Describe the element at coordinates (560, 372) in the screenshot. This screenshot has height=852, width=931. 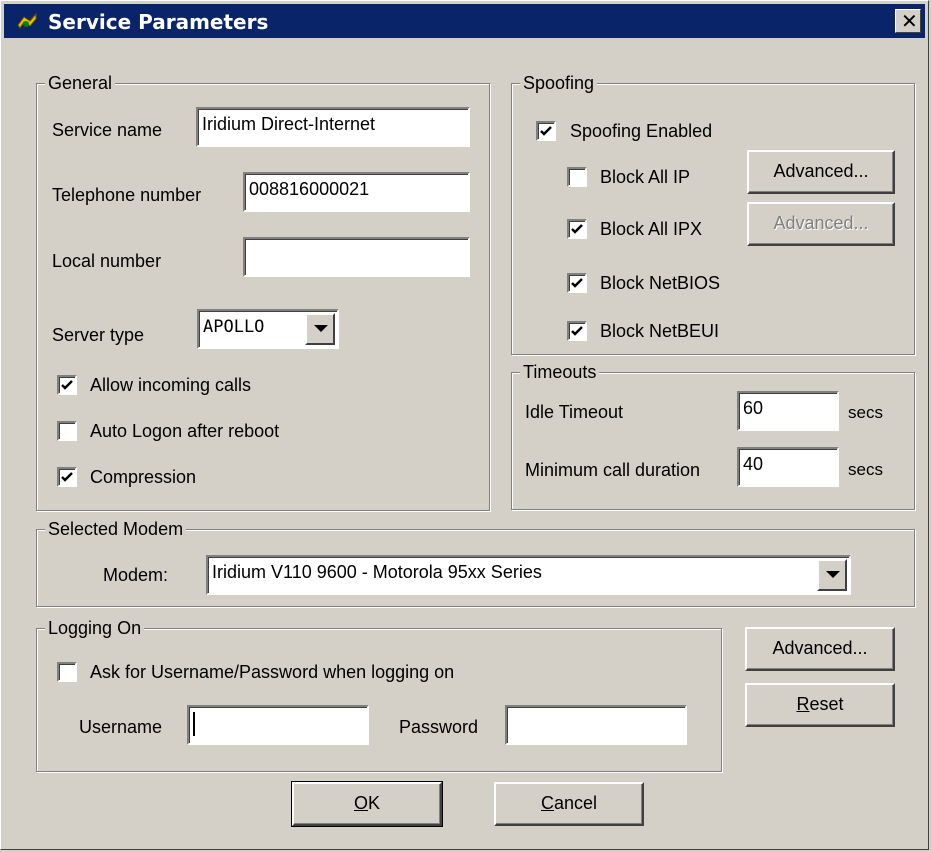
I see `timeouts-legend: Timeouts` at that location.